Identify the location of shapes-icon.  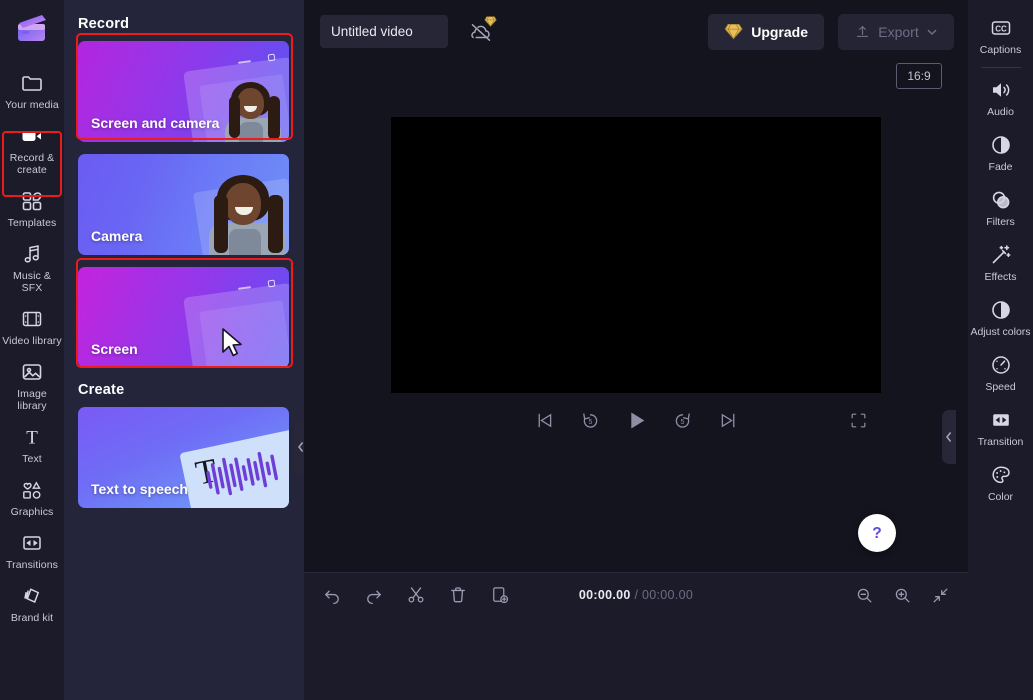
(32, 490).